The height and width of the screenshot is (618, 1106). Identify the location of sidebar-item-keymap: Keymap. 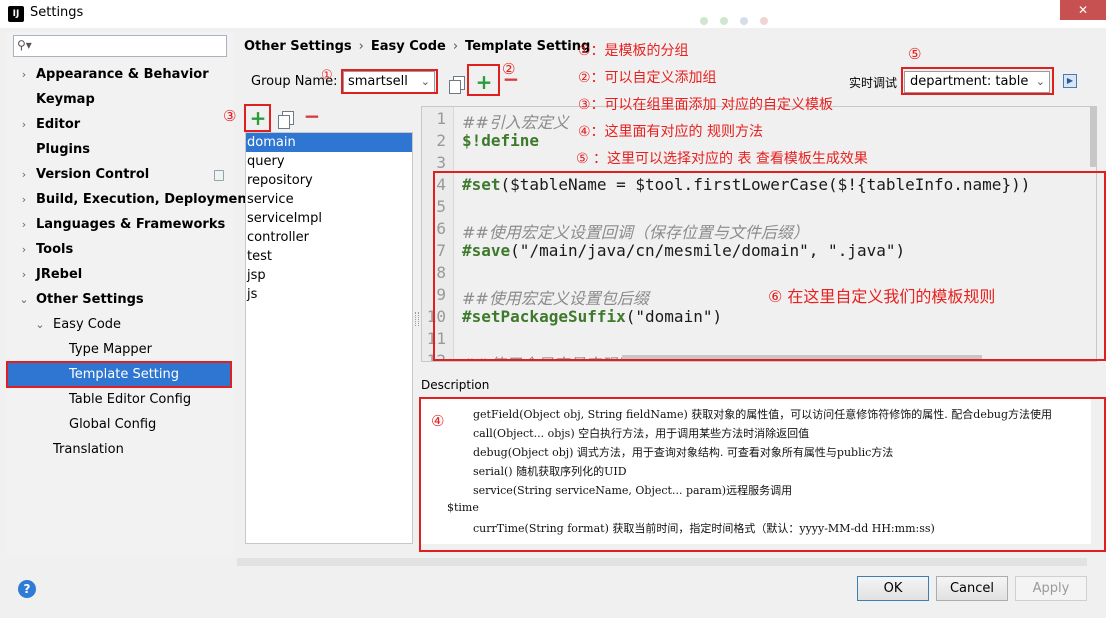
(120, 100).